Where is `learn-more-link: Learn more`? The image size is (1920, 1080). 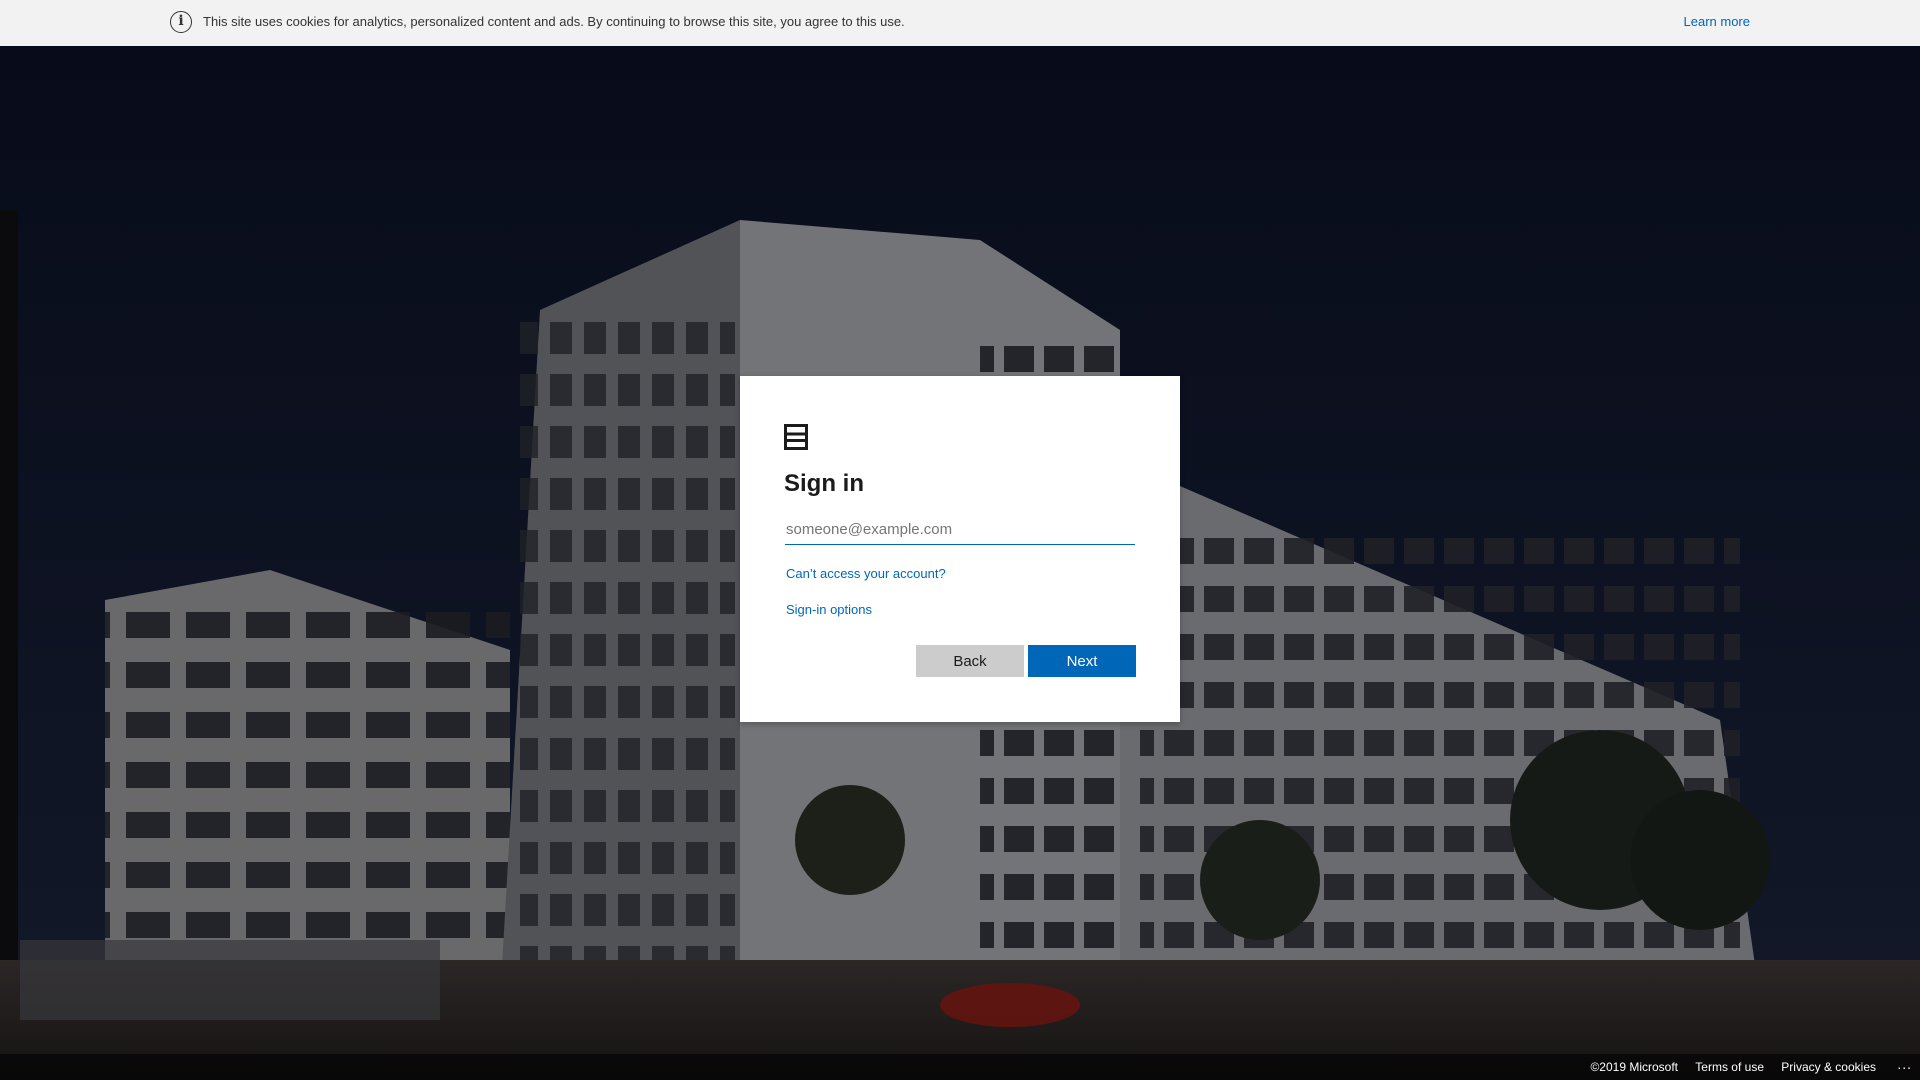
learn-more-link: Learn more is located at coordinates (1717, 21).